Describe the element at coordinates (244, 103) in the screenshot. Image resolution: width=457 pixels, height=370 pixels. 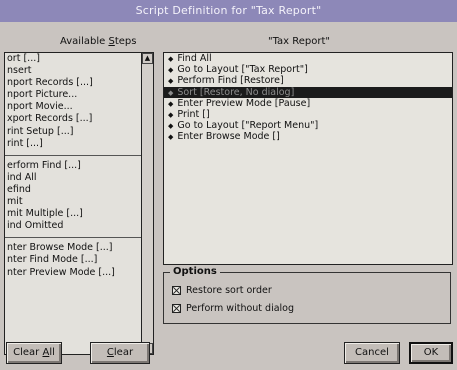
I see `script-step-text: Enter Preview Mode [Pause]` at that location.